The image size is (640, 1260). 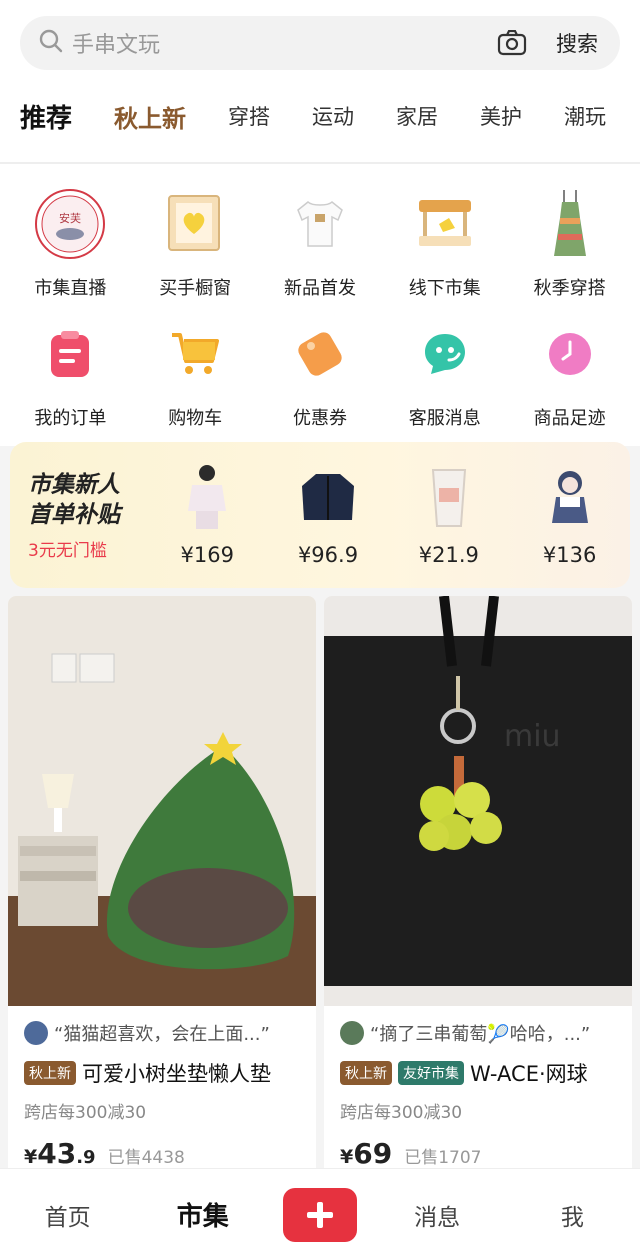 I want to click on top-bar: 手串文玩 搜索 推荐 秋上新 穿搭 运动 家居 美护 潮玩, so click(x=320, y=81).